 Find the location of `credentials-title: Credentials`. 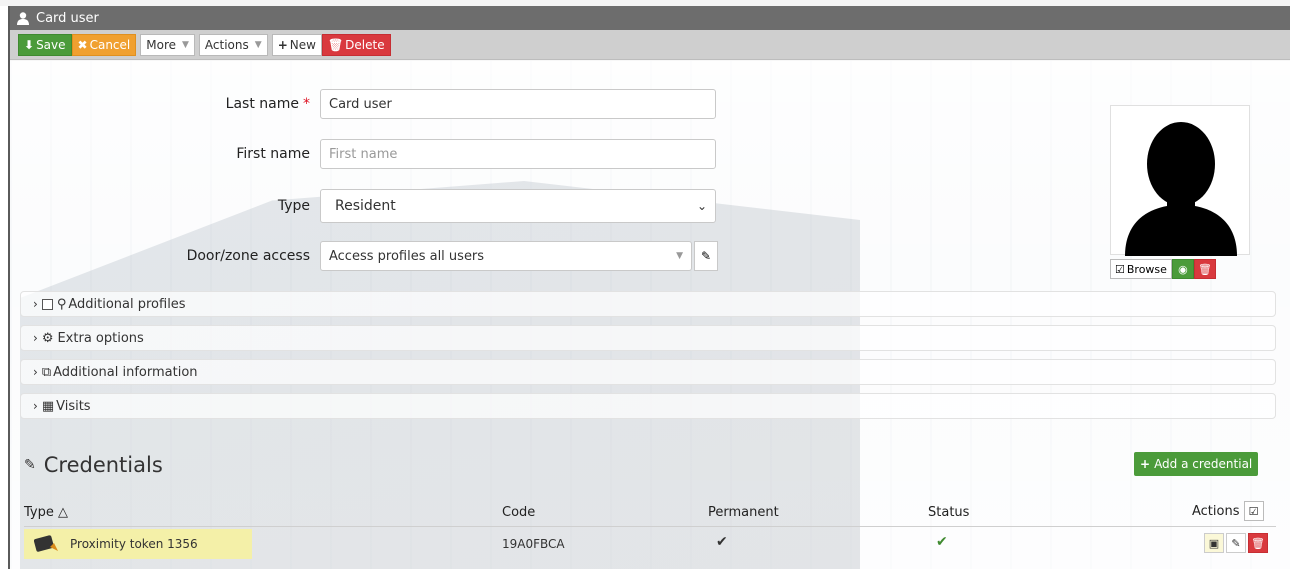

credentials-title: Credentials is located at coordinates (103, 465).